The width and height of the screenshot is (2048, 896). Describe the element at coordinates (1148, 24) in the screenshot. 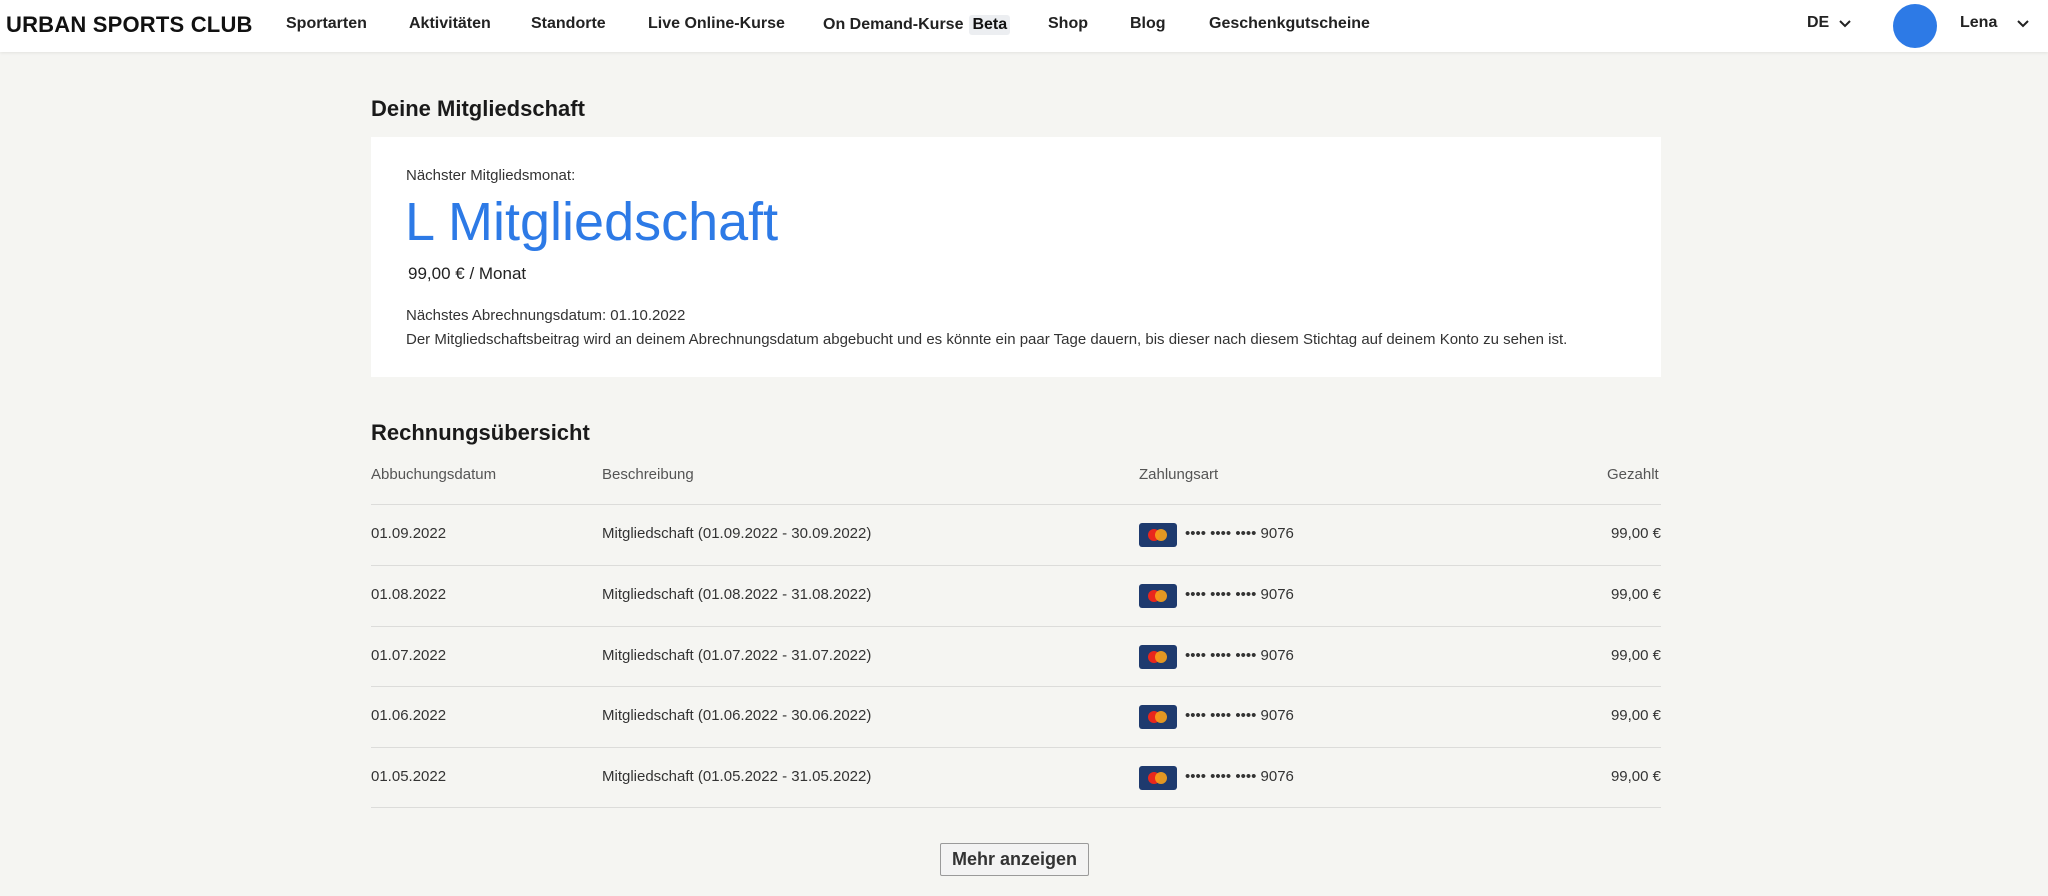

I see `nav-item-blog: Blog` at that location.